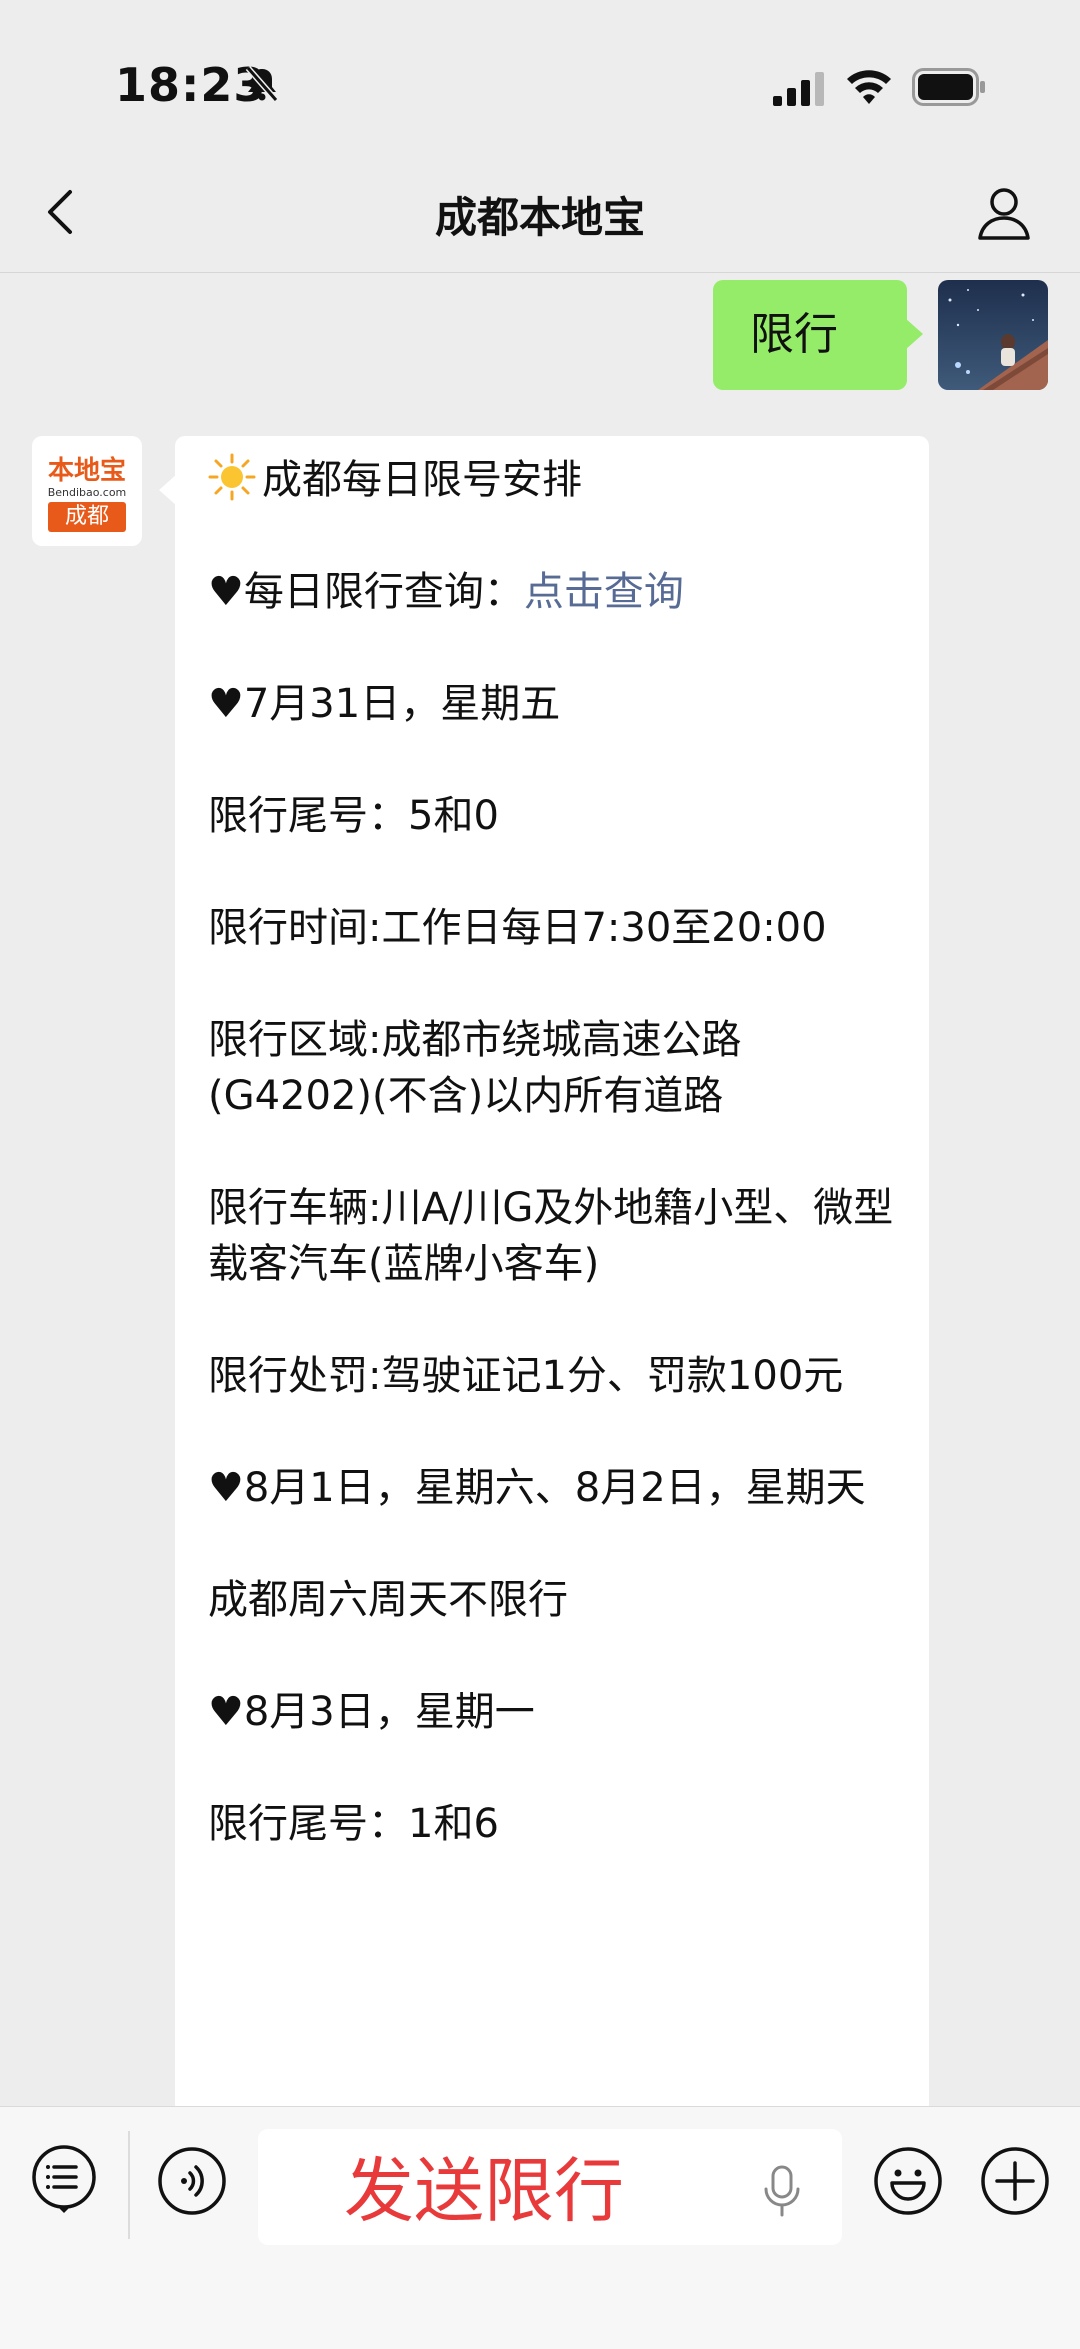  I want to click on menu-list-icon, so click(66, 2179).